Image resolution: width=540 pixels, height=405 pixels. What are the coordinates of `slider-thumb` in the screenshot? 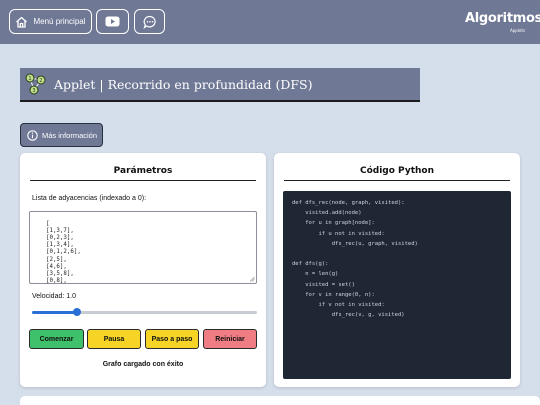 It's located at (77, 312).